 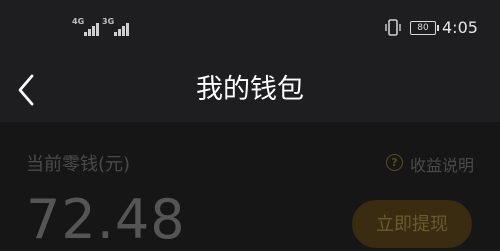 What do you see at coordinates (108, 21) in the screenshot?
I see `network-type-label: 3G` at bounding box center [108, 21].